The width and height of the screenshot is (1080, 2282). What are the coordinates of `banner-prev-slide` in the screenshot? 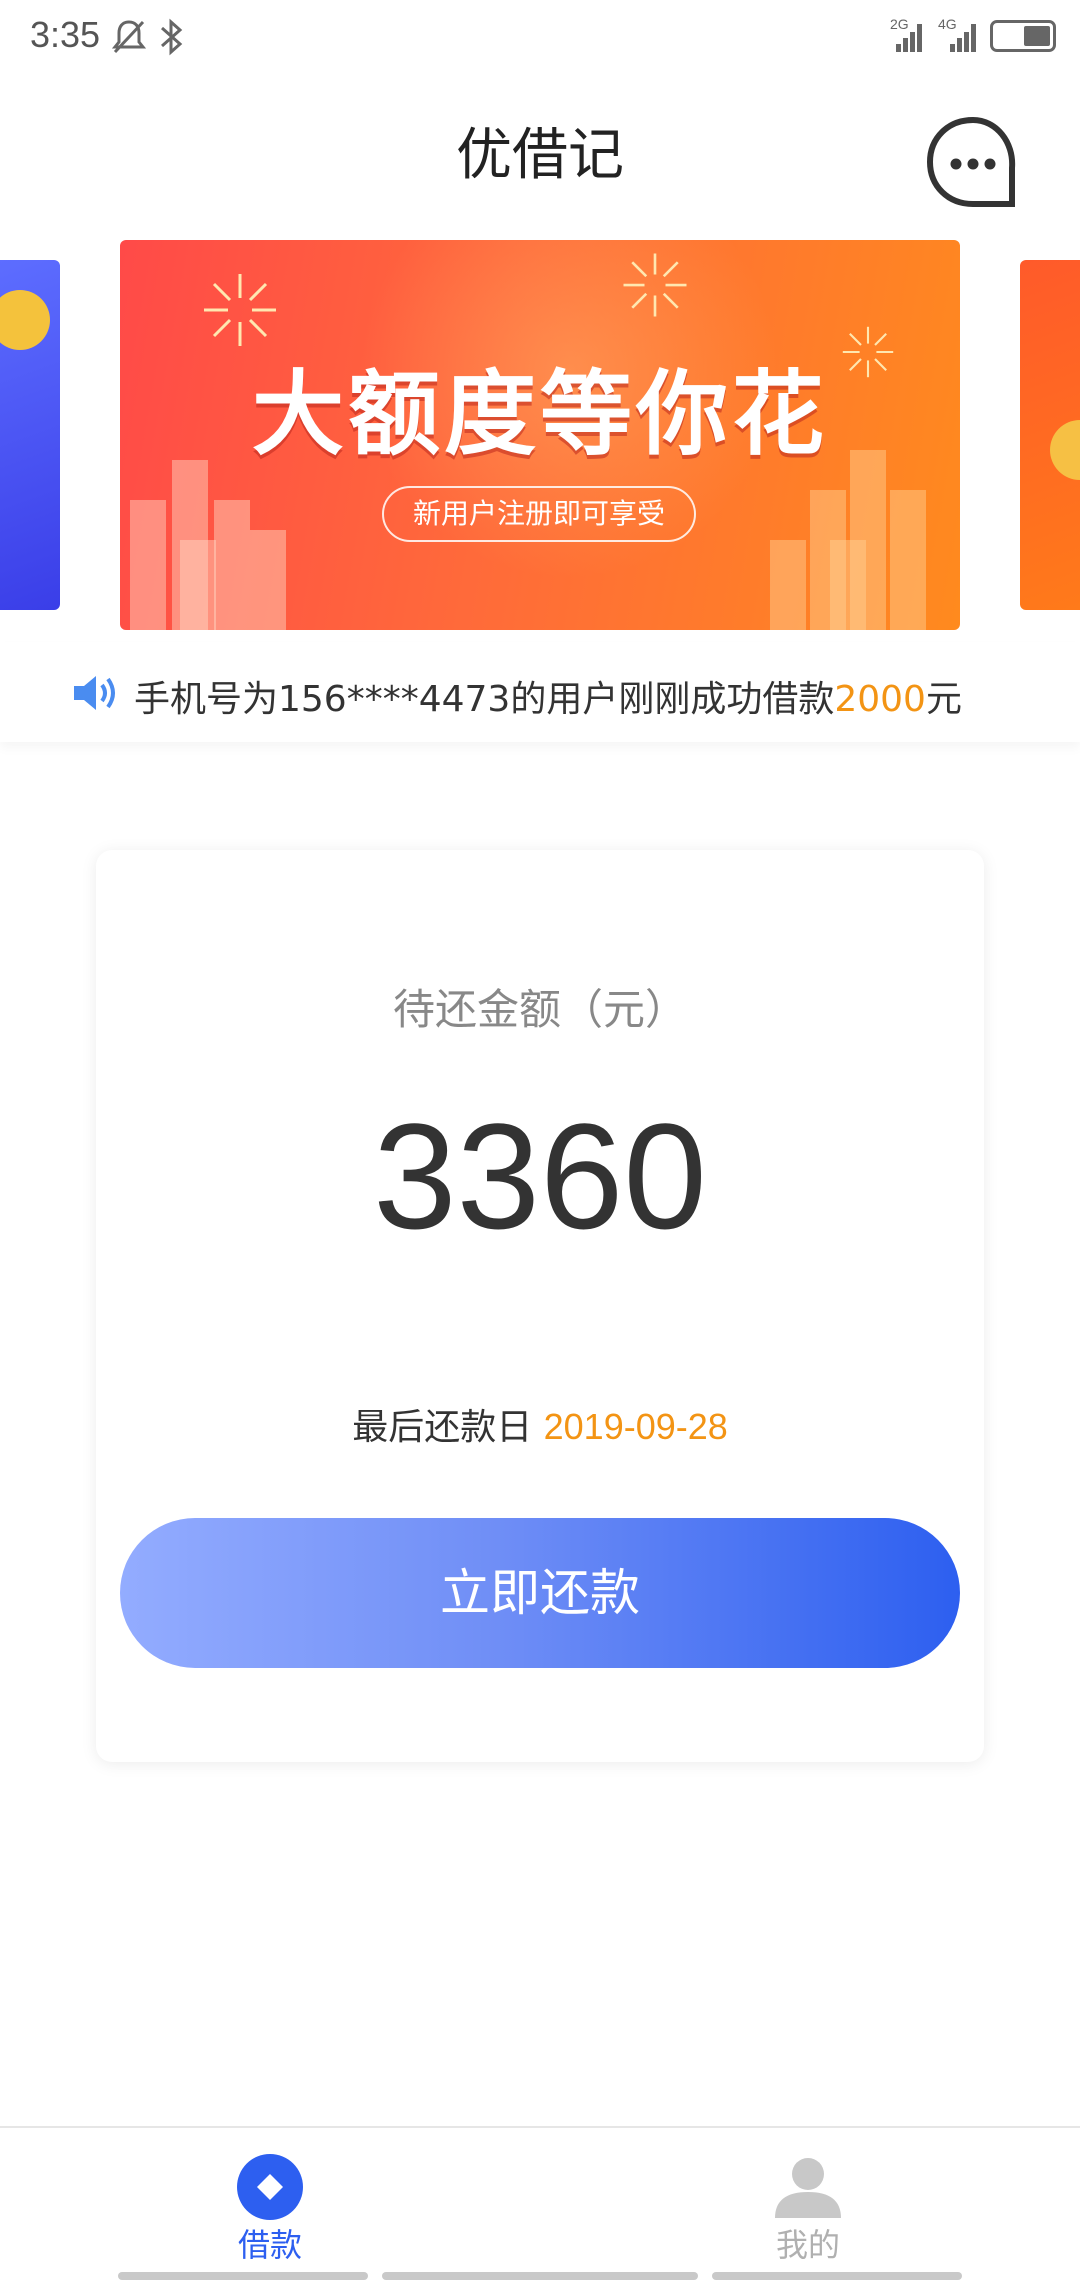 It's located at (30, 435).